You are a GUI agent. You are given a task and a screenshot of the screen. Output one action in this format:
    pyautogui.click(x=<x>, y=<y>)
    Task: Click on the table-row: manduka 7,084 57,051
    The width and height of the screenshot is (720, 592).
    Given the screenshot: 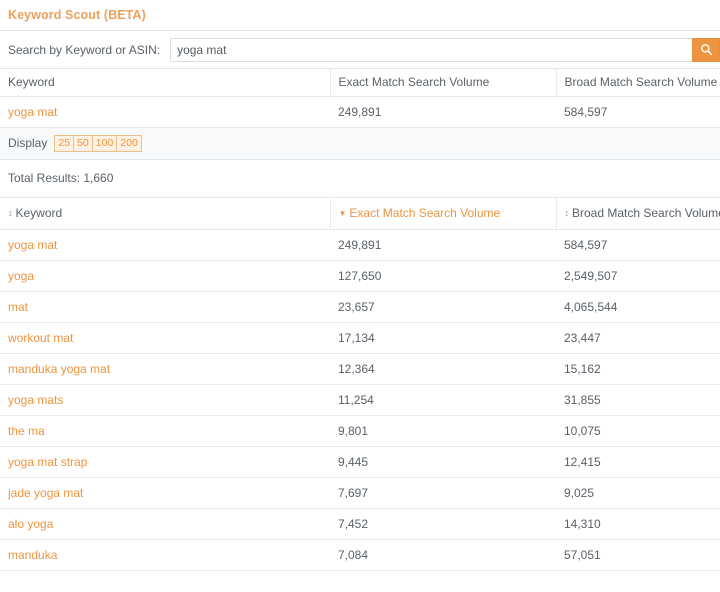 What is the action you would take?
    pyautogui.click(x=360, y=555)
    